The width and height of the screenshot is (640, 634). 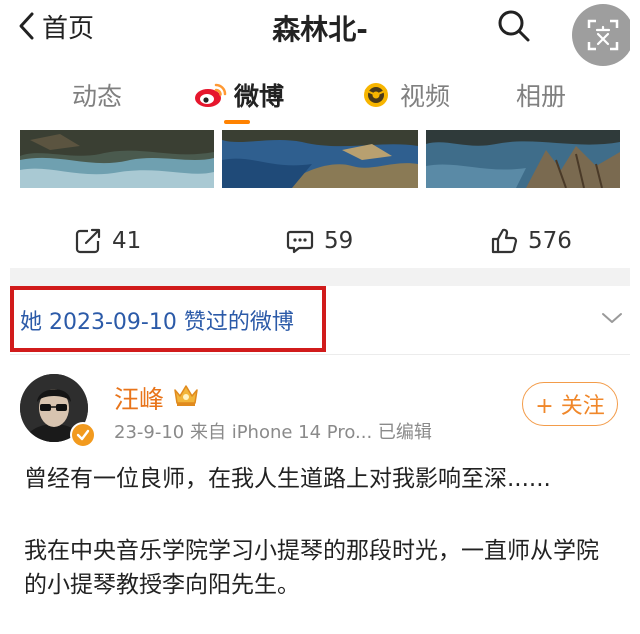 I want to click on tab-activity: 动态, so click(x=97, y=95).